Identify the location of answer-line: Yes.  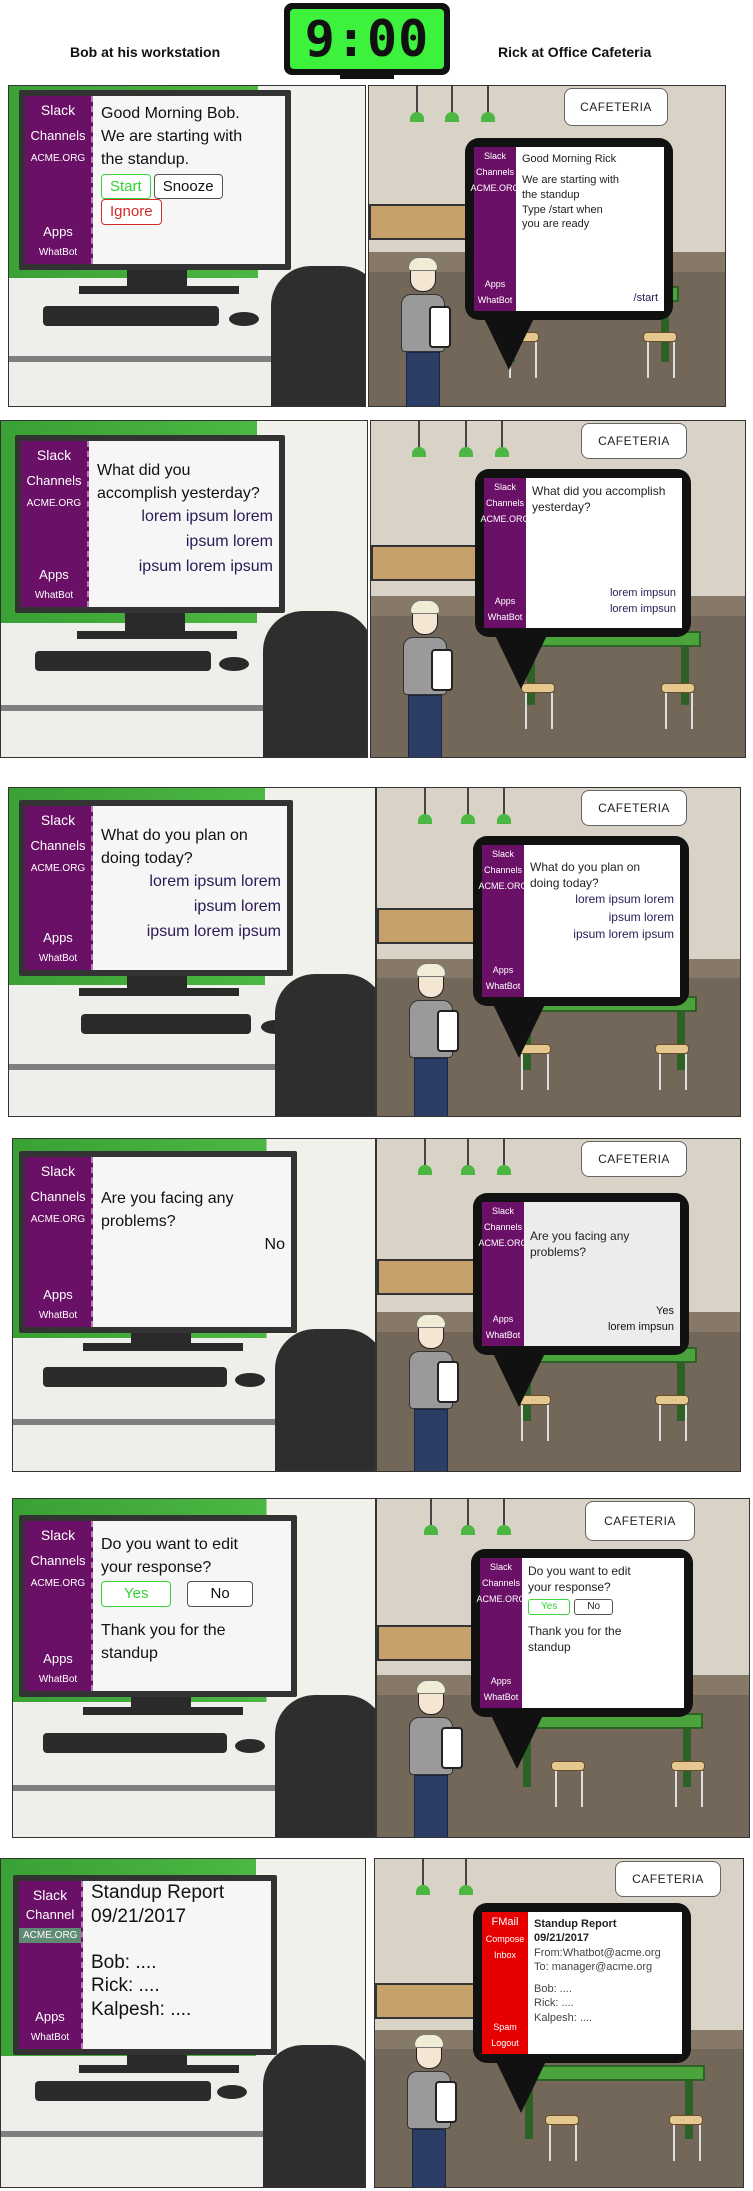
(665, 1311).